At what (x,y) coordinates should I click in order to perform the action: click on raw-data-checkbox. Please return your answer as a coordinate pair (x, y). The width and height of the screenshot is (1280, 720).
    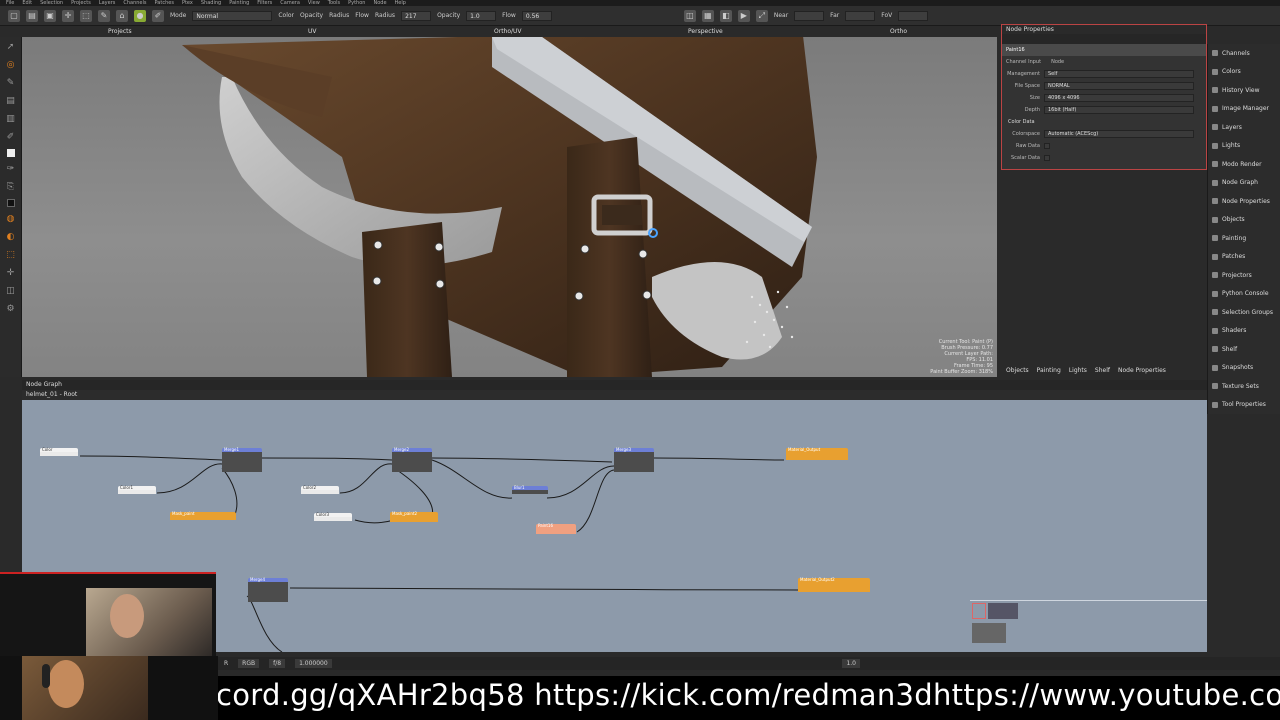
    Looking at the image, I should click on (1047, 146).